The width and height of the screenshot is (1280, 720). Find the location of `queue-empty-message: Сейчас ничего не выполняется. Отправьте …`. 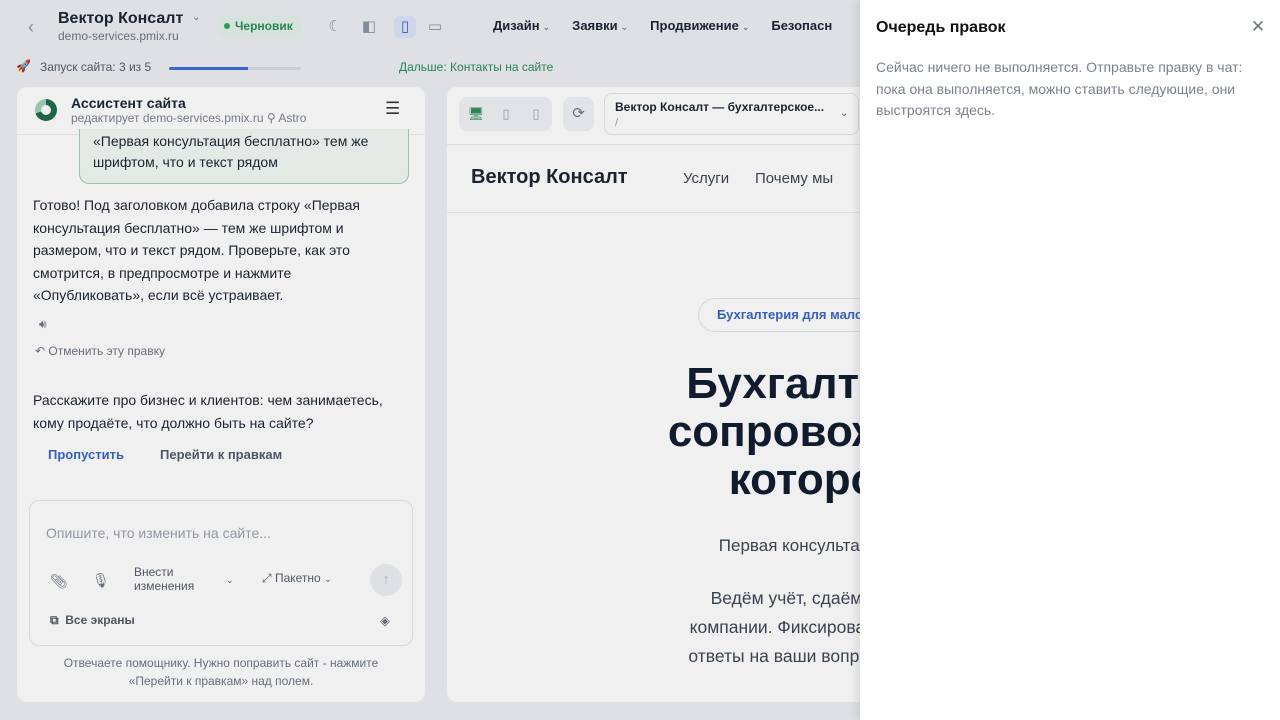

queue-empty-message: Сейчас ничего не выполняется. Отправьте … is located at coordinates (1059, 88).